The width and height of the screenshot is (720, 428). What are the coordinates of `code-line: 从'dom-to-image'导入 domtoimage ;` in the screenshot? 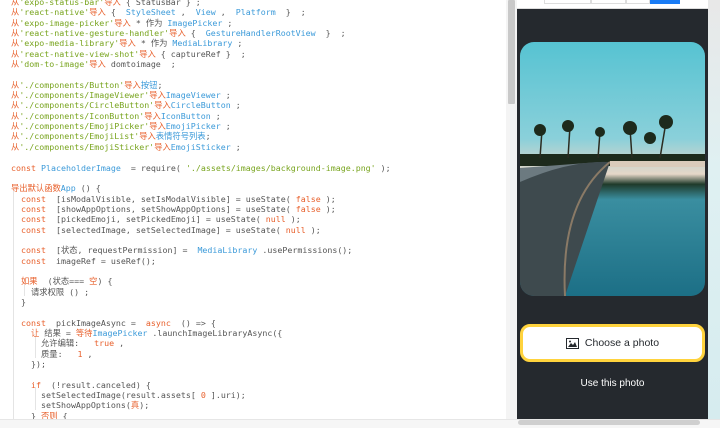 It's located at (201, 64).